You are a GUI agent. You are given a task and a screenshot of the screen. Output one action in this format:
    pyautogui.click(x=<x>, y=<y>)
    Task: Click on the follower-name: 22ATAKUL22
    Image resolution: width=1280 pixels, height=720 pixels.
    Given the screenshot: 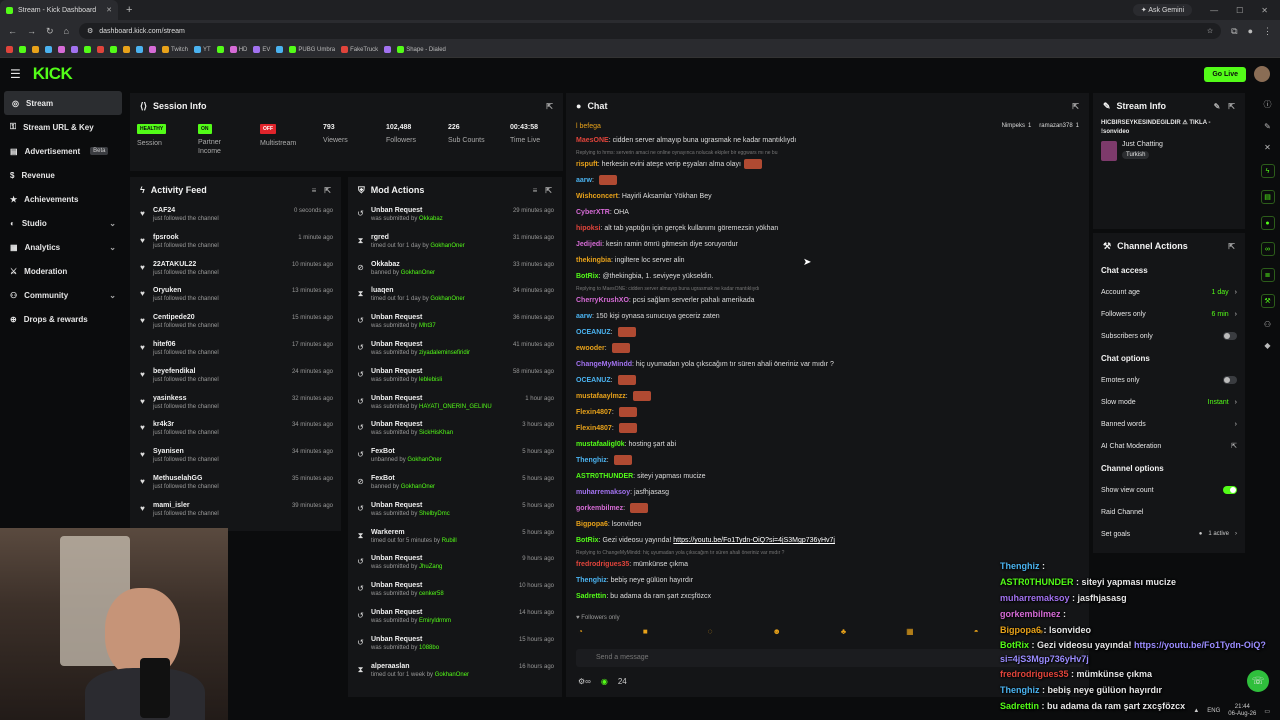 What is the action you would take?
    pyautogui.click(x=186, y=264)
    